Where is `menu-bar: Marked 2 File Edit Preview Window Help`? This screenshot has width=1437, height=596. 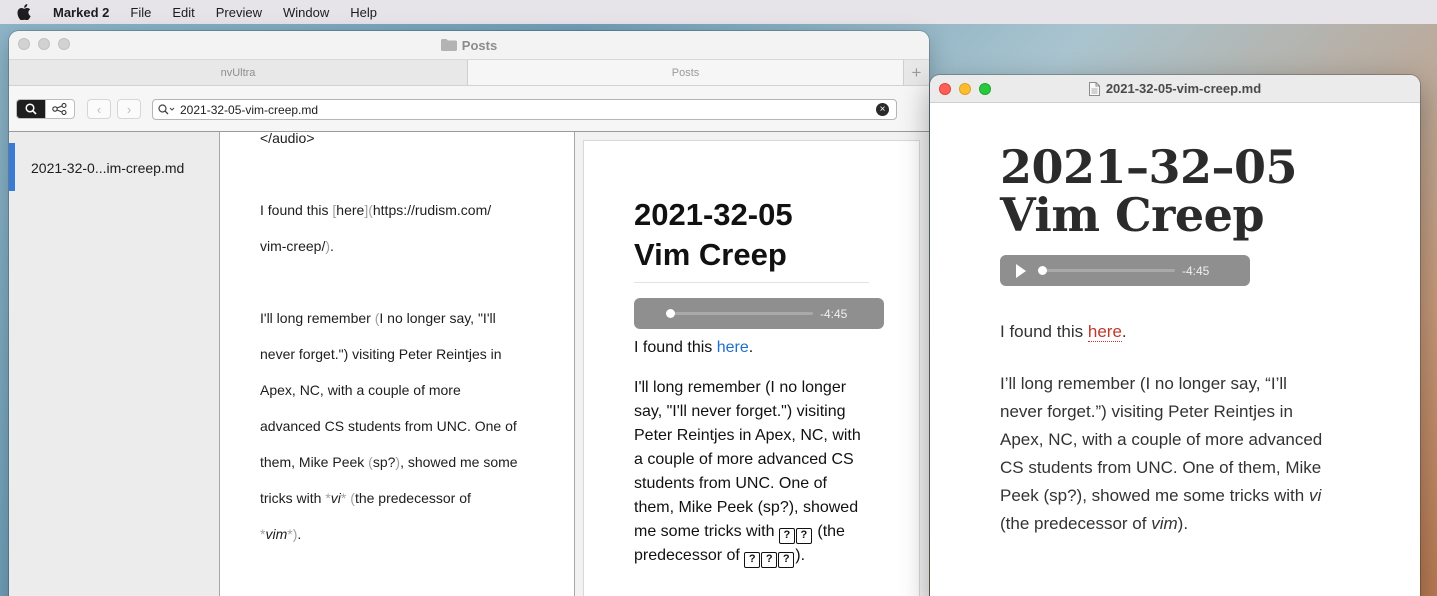
menu-bar: Marked 2 File Edit Preview Window Help is located at coordinates (718, 12).